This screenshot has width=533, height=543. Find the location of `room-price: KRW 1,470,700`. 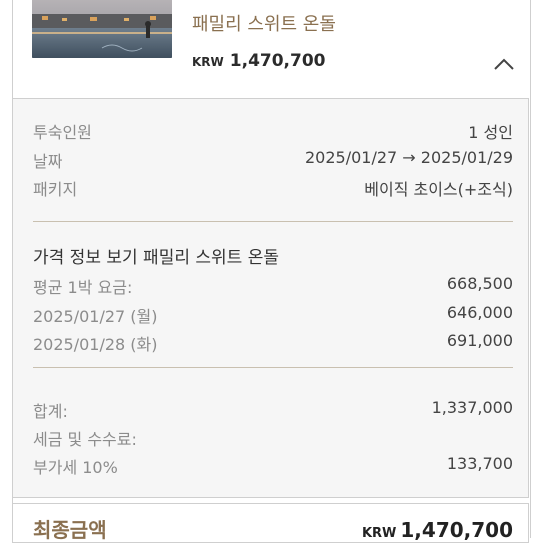

room-price: KRW 1,470,700 is located at coordinates (259, 61).